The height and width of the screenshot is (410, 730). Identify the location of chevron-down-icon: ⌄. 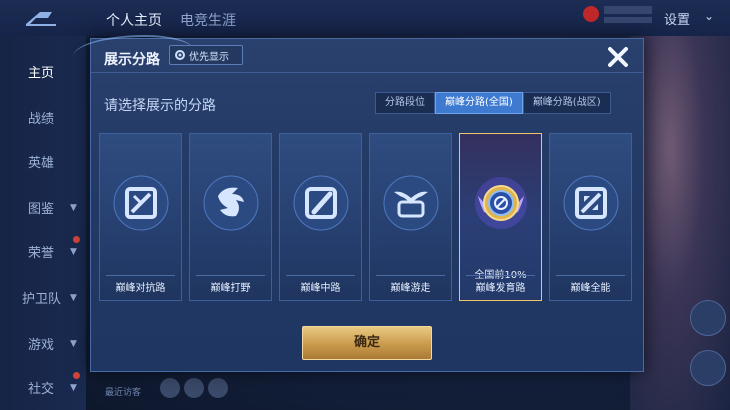
(709, 16).